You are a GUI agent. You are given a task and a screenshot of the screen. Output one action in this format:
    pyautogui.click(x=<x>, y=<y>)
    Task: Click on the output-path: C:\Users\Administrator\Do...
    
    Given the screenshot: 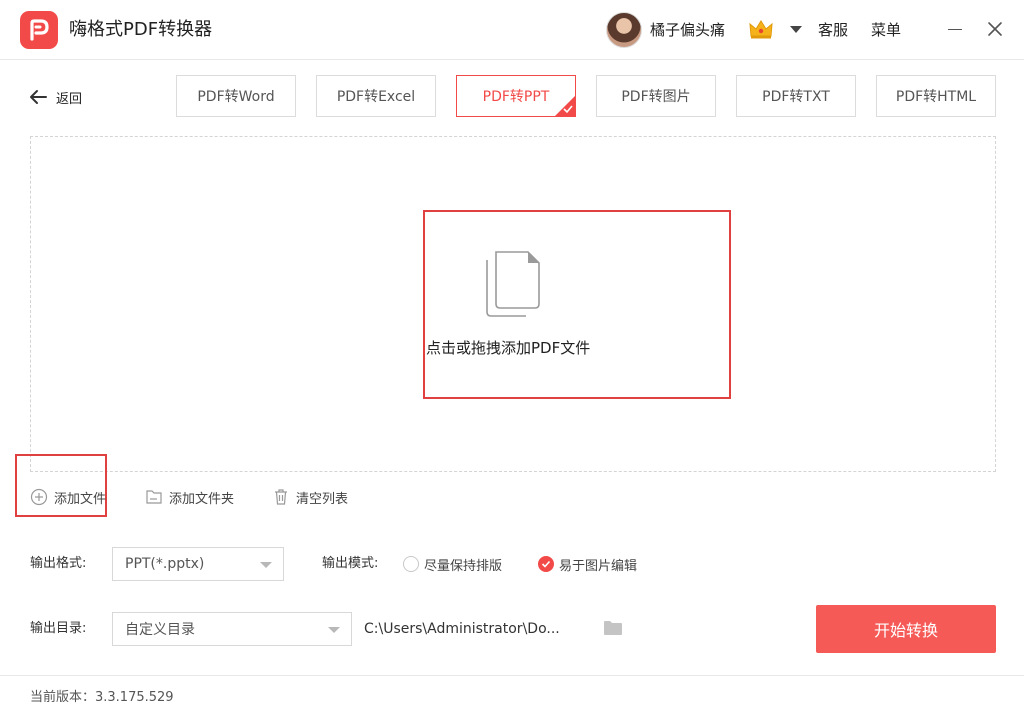 What is the action you would take?
    pyautogui.click(x=462, y=629)
    